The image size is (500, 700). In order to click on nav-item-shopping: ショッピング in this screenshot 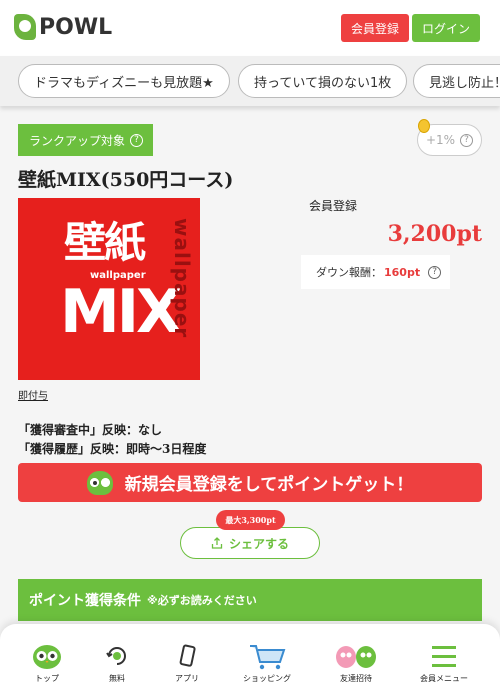, I will do `click(267, 662)`.